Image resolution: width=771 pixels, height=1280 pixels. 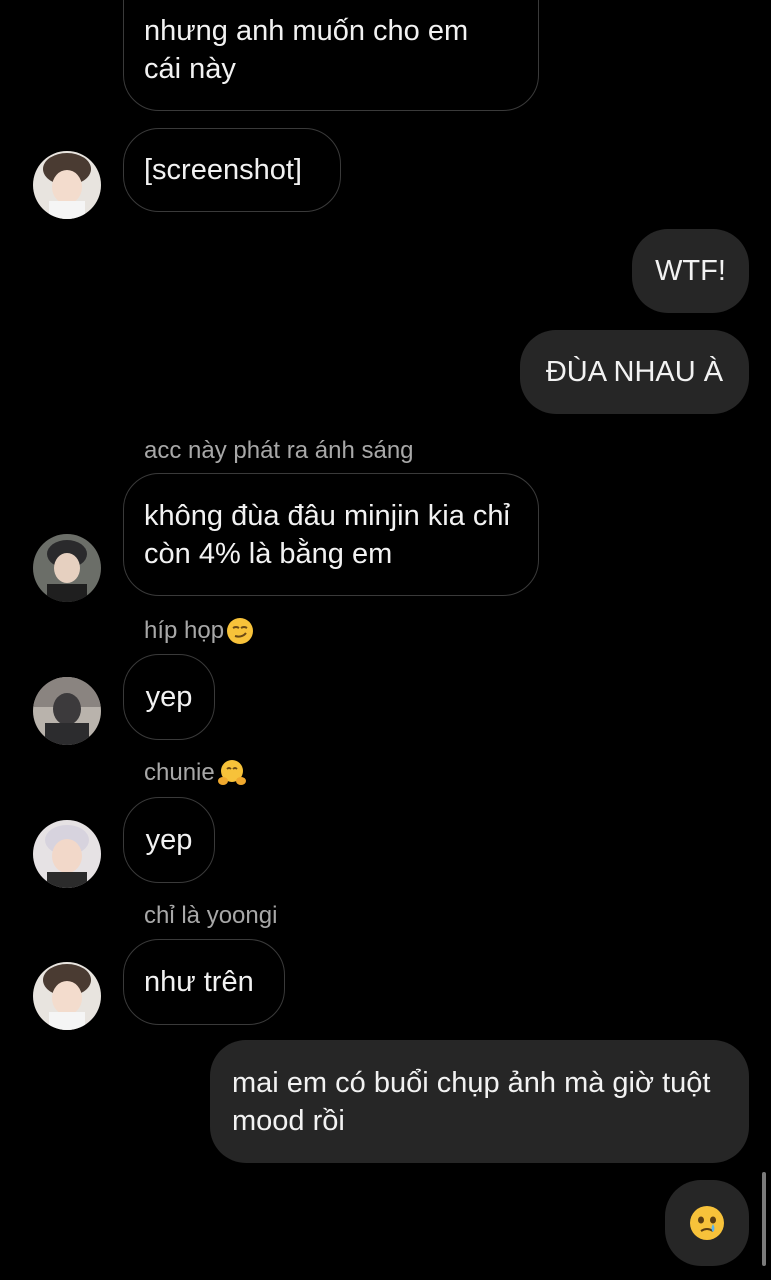 I want to click on hugging-face-icon, so click(x=231, y=772).